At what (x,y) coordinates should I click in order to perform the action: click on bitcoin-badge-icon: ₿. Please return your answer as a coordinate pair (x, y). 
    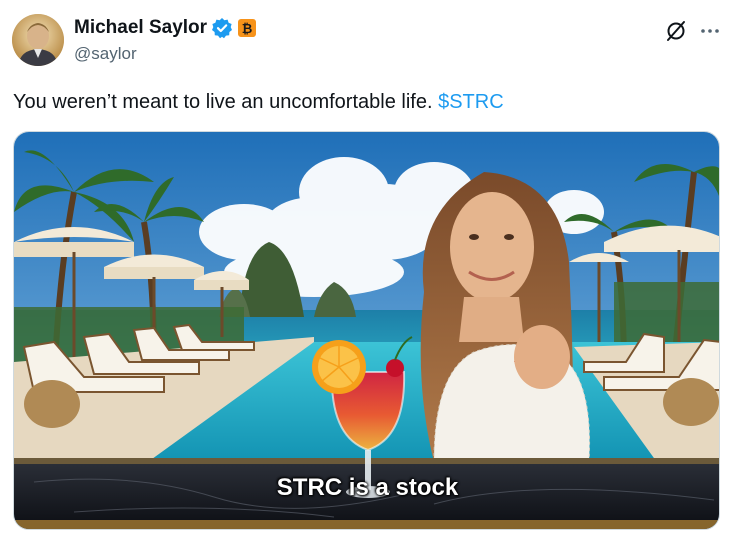
    Looking at the image, I should click on (247, 28).